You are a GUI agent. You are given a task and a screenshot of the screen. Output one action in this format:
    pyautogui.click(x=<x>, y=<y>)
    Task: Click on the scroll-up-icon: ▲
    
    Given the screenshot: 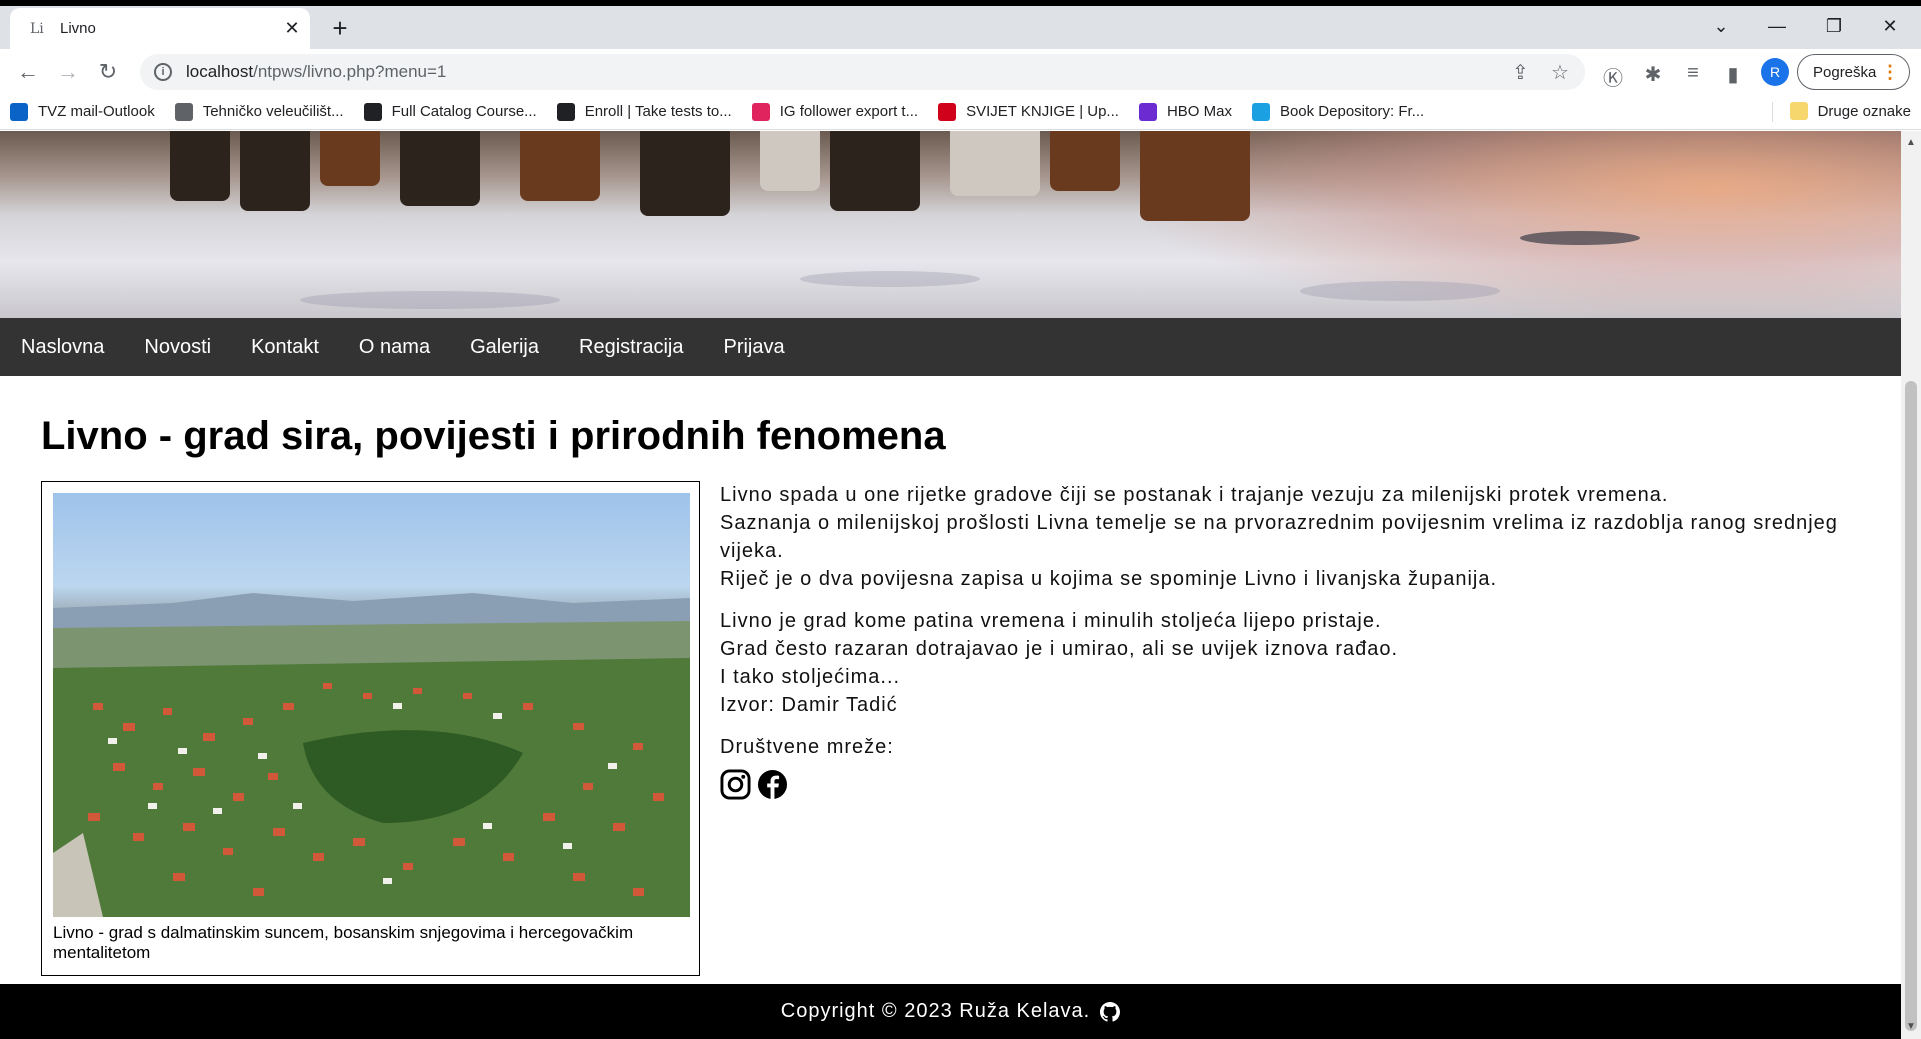 What is the action you would take?
    pyautogui.click(x=1911, y=142)
    